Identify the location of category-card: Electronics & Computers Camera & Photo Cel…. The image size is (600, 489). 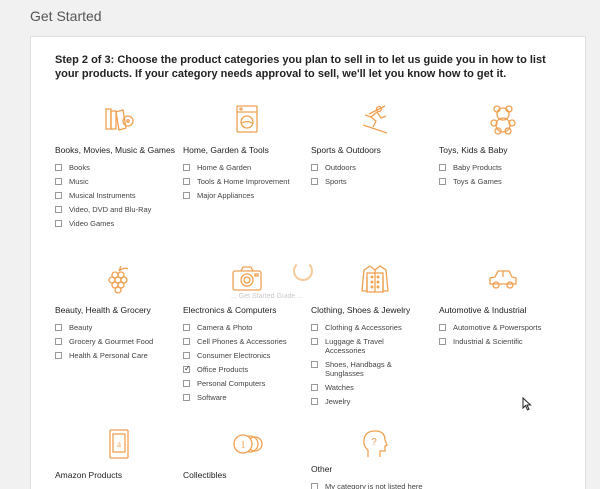
(247, 337).